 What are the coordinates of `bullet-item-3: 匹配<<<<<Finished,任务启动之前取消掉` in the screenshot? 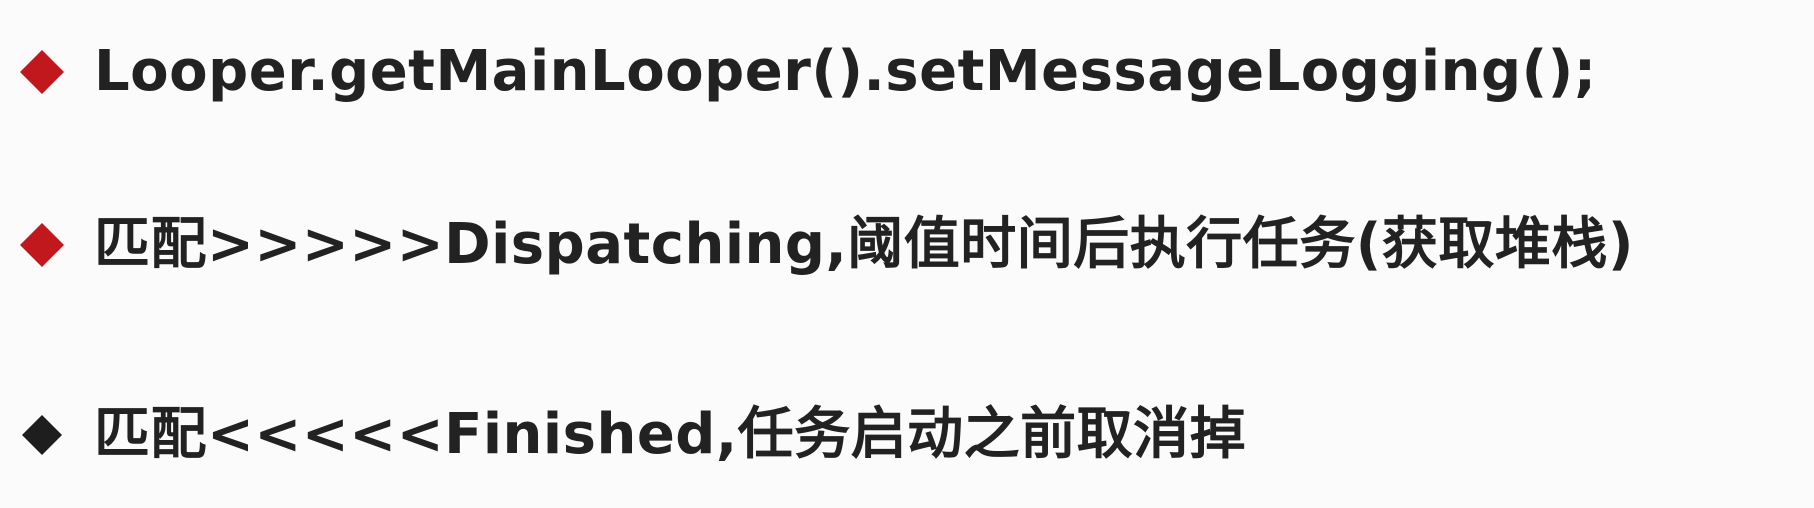 It's located at (632, 435).